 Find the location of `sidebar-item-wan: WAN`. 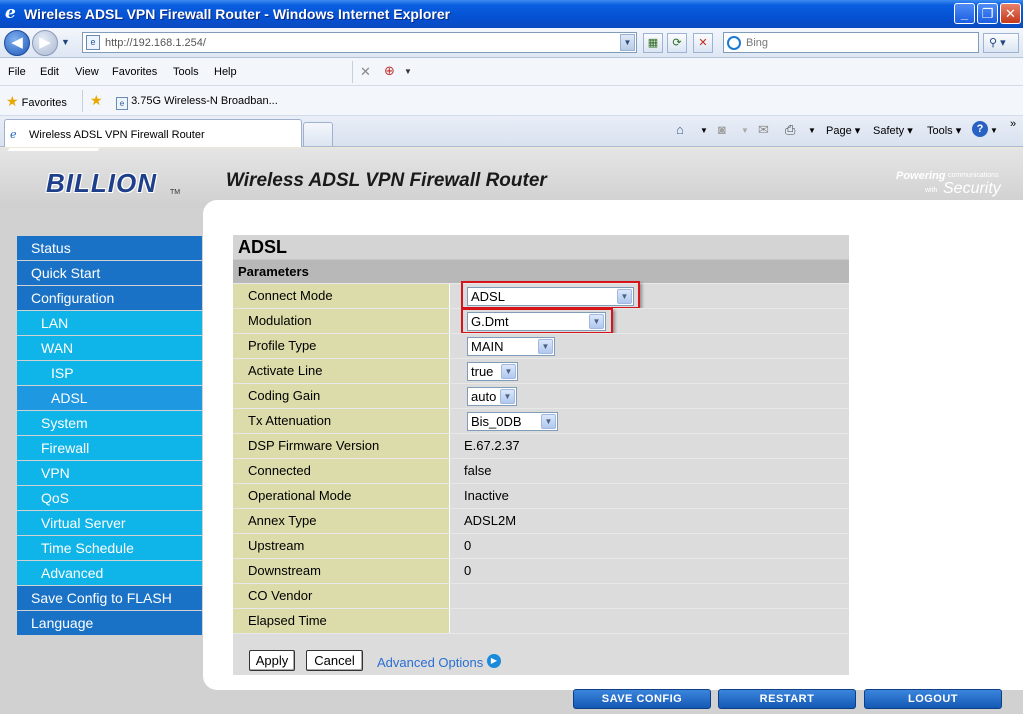

sidebar-item-wan: WAN is located at coordinates (109, 348).